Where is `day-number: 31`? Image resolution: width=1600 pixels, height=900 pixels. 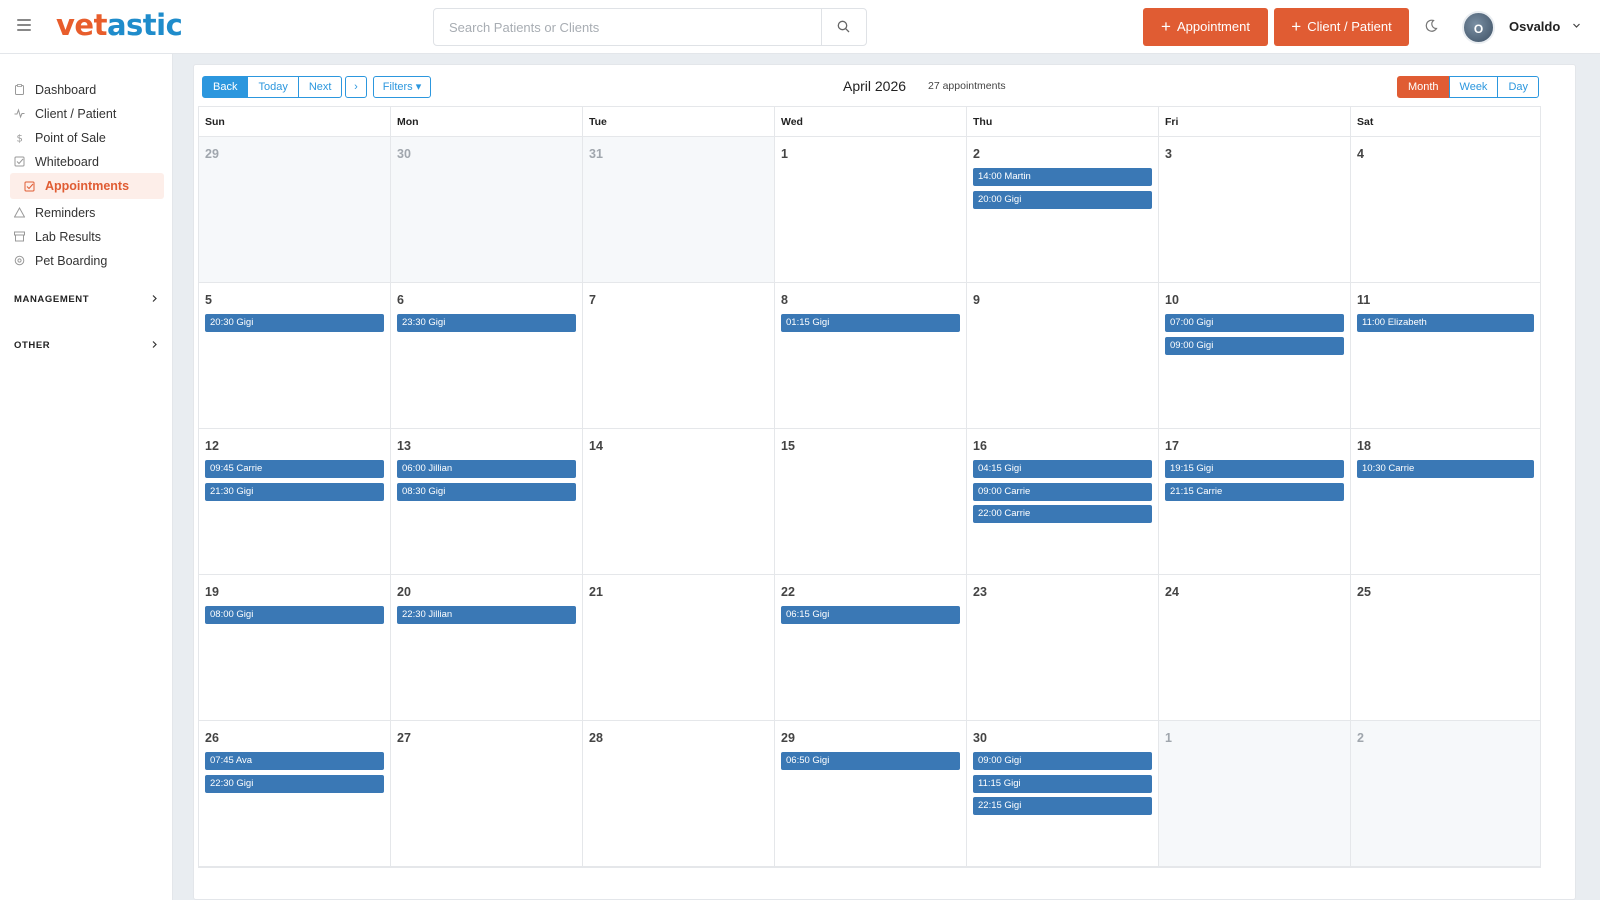 day-number: 31 is located at coordinates (596, 154).